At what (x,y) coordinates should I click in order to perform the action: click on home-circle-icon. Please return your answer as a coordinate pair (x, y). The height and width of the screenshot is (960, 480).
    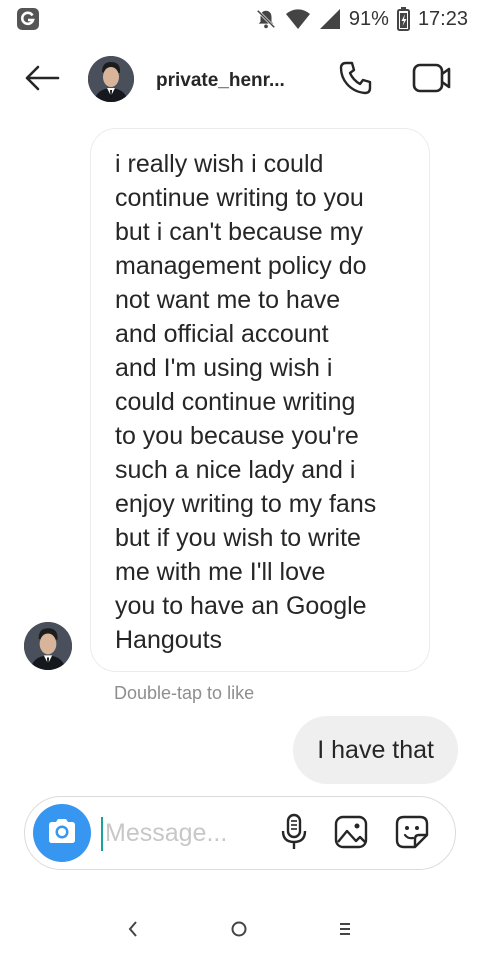
    Looking at the image, I should click on (239, 929).